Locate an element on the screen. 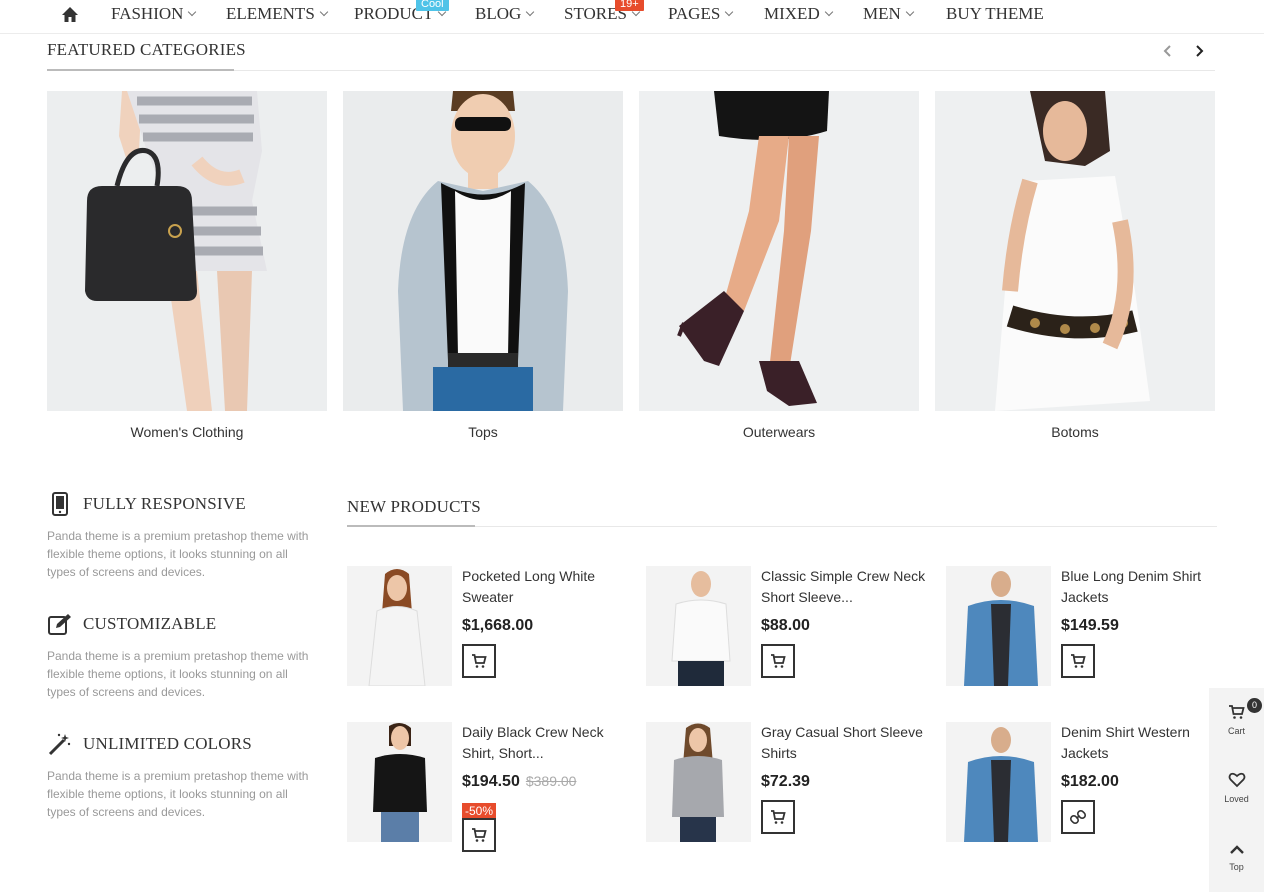 The image size is (1264, 892). product-name: Denim Shirt Western Jackets is located at coordinates (1143, 743).